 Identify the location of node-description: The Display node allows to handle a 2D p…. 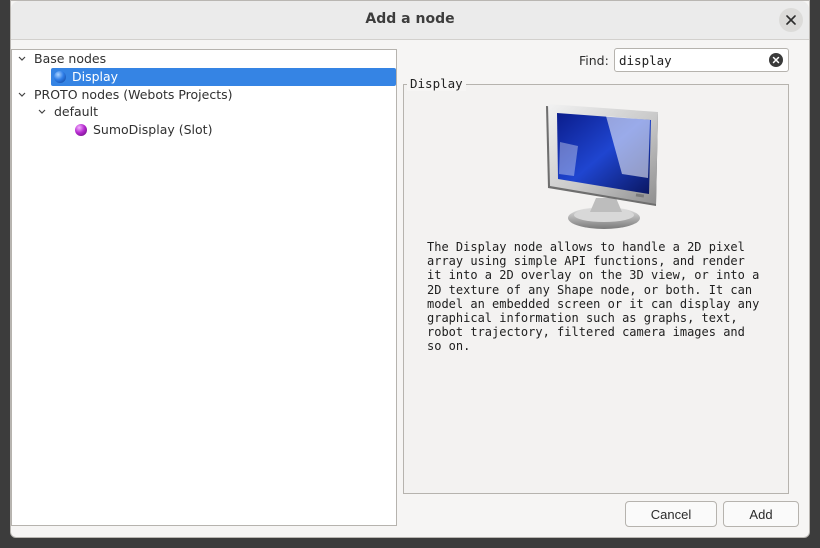
(593, 297).